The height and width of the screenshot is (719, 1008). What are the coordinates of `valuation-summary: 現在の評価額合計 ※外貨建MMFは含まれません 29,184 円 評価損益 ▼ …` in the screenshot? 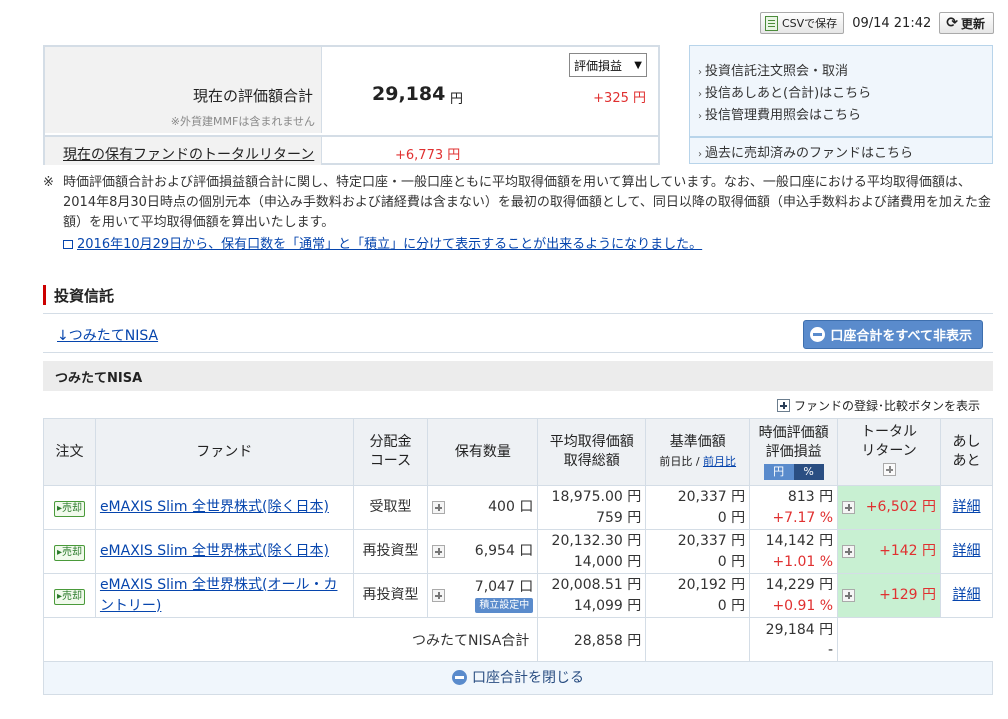 It's located at (351, 105).